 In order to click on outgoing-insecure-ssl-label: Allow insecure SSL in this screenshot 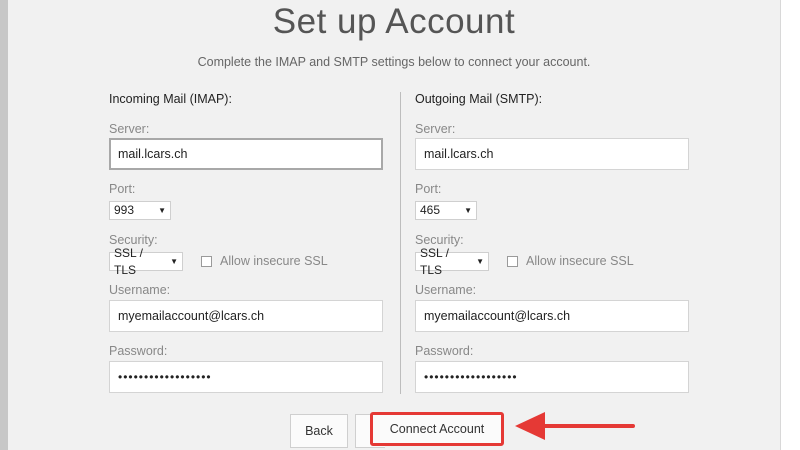, I will do `click(580, 261)`.